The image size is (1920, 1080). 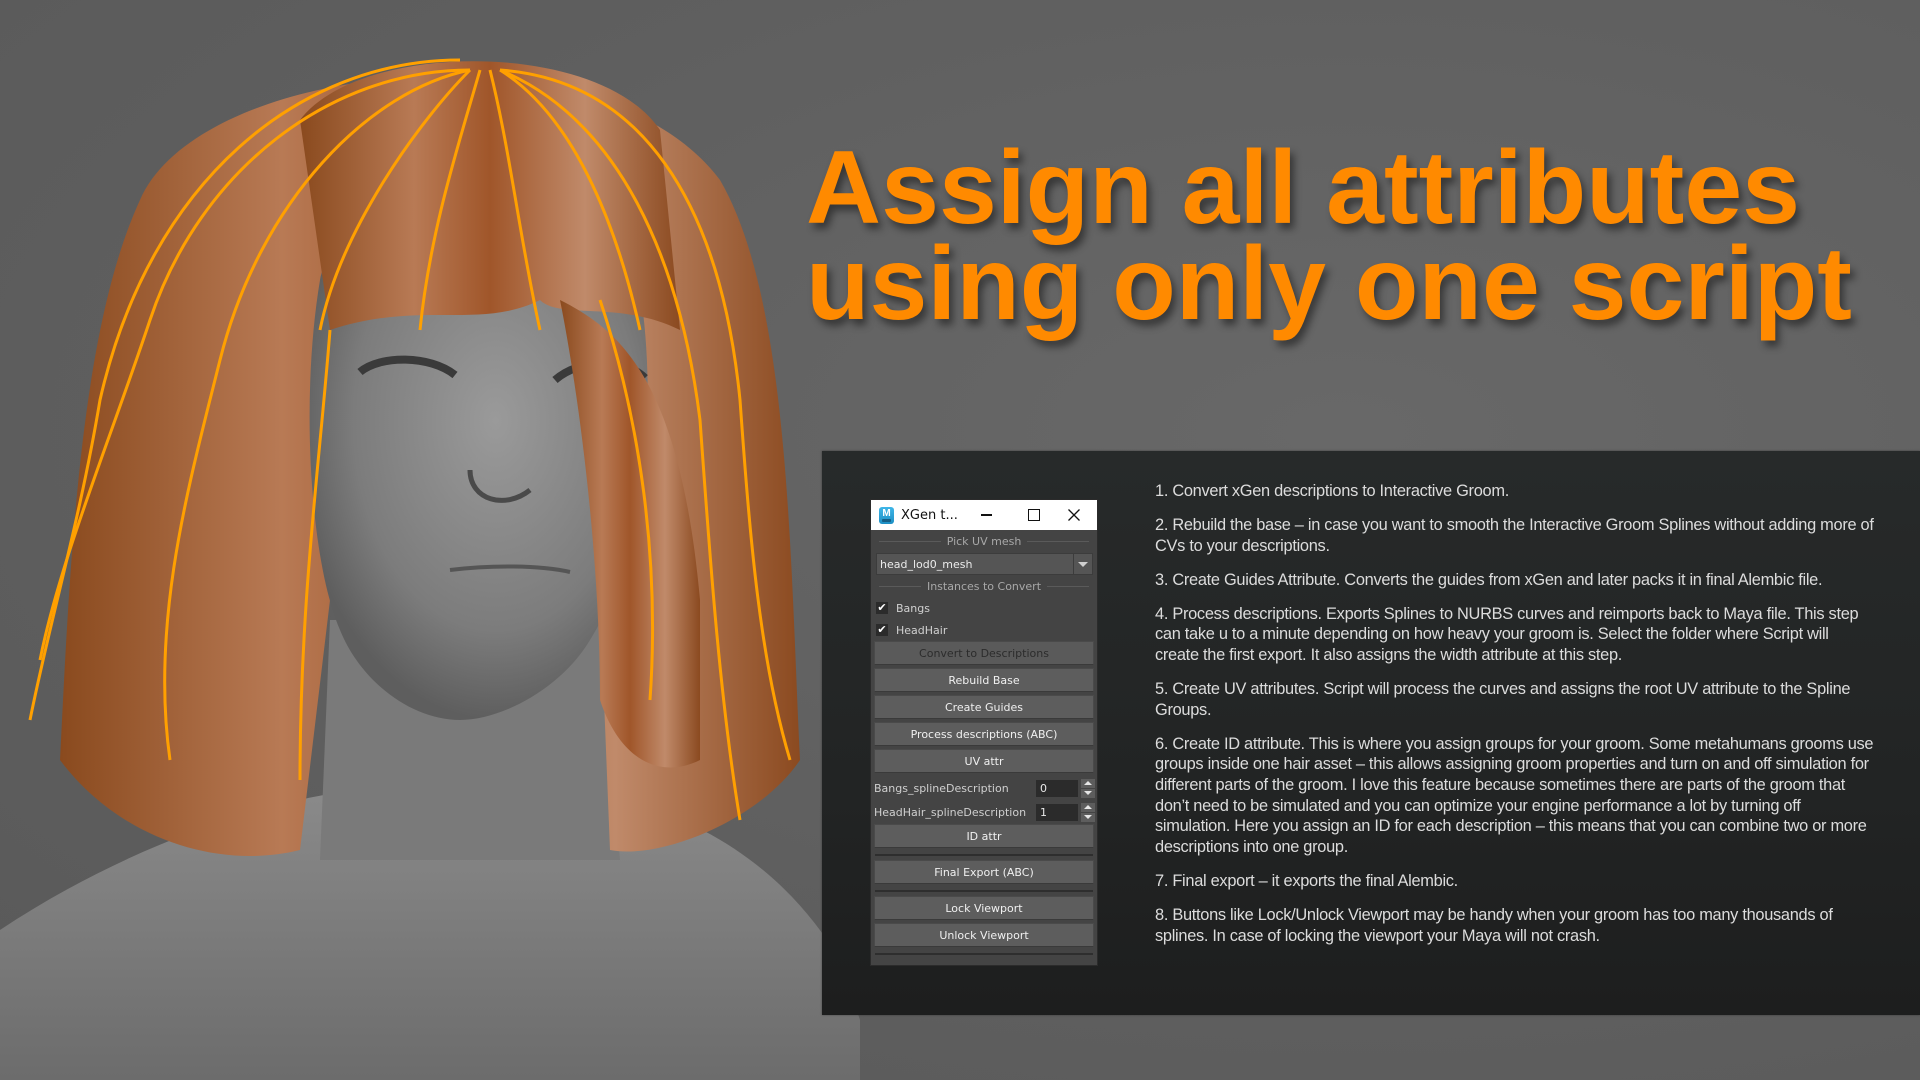 I want to click on pick-uv-mesh-label: Pick UV mesh, so click(x=984, y=541).